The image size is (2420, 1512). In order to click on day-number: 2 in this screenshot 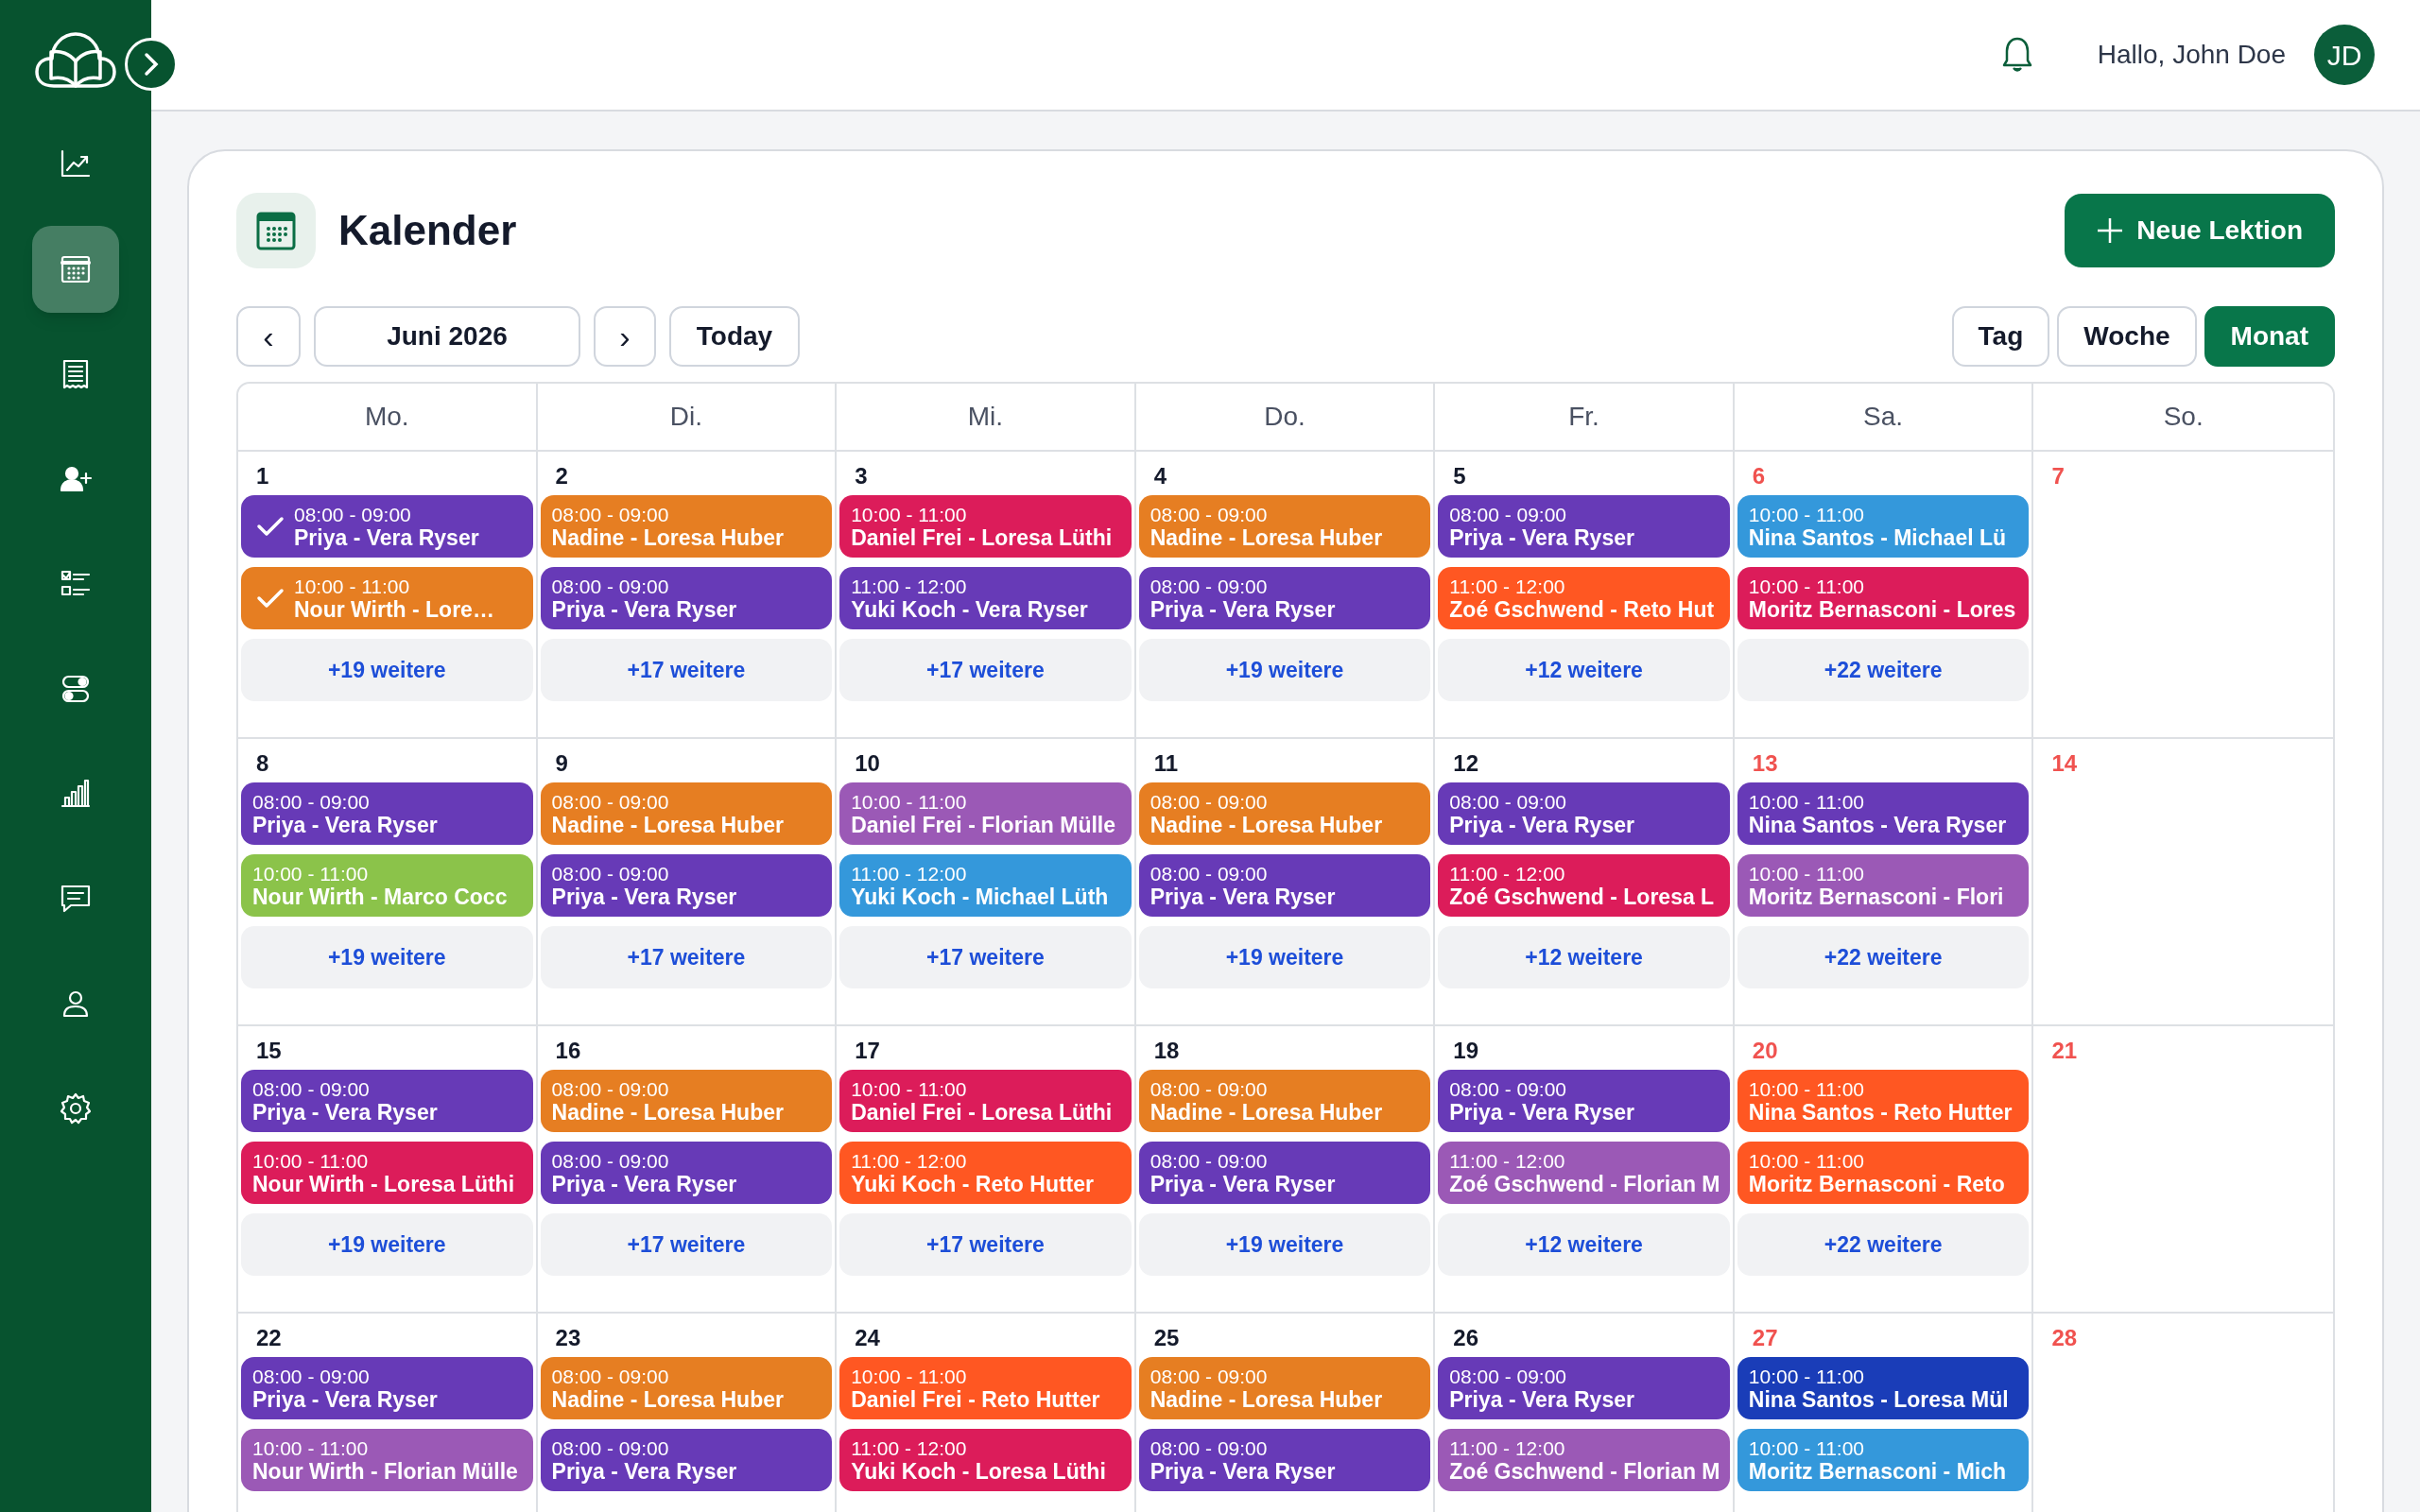, I will do `click(561, 475)`.